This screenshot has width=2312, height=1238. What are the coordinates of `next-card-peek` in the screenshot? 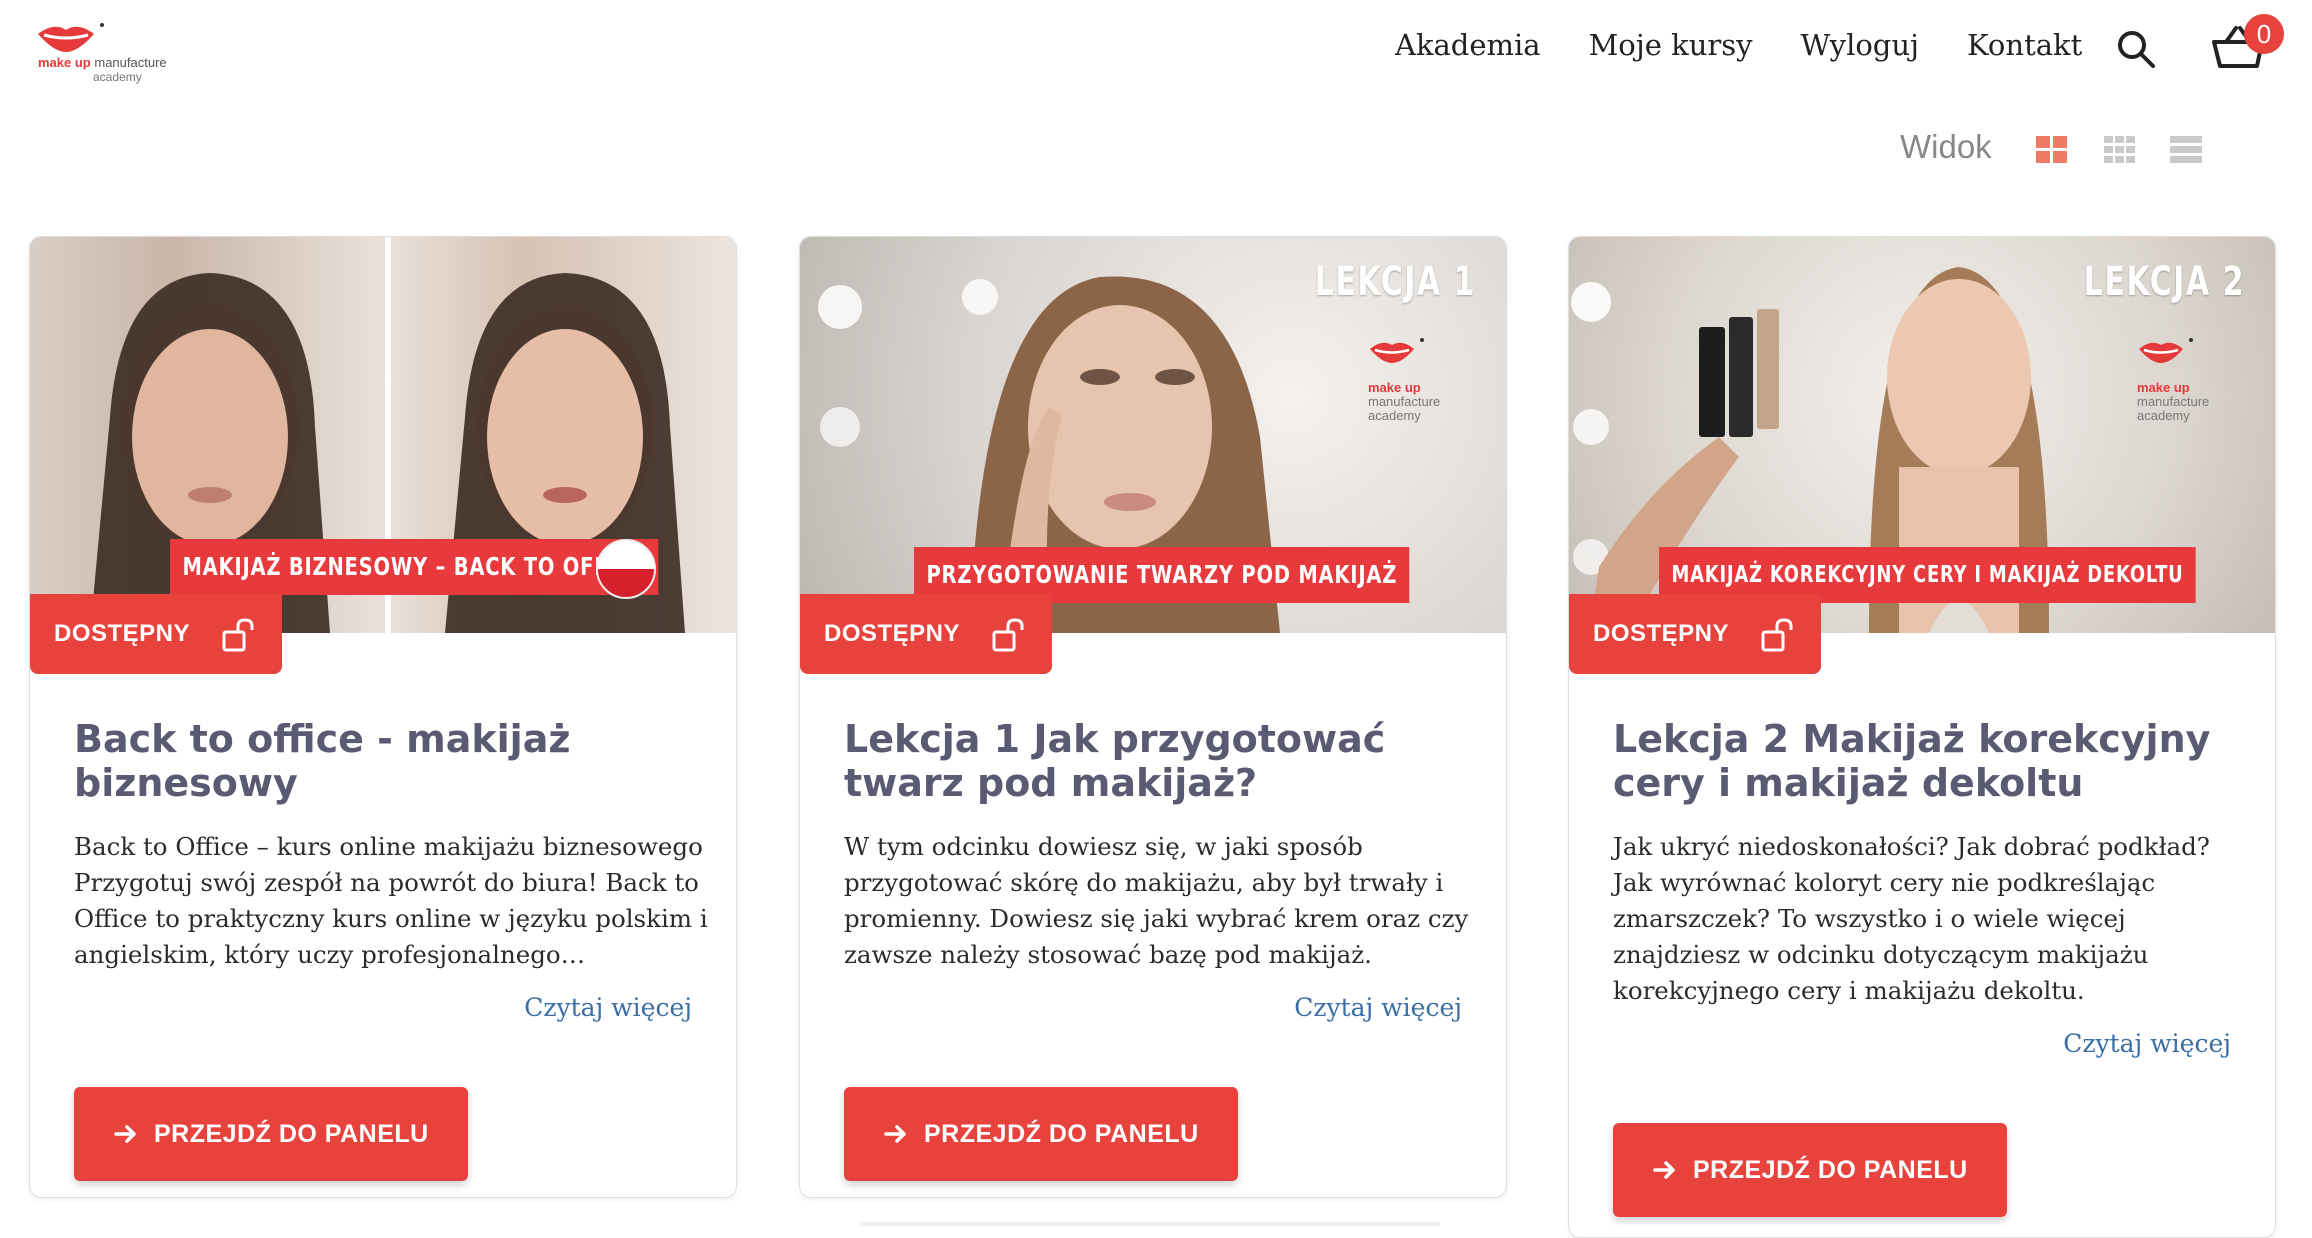 It's located at (1150, 1224).